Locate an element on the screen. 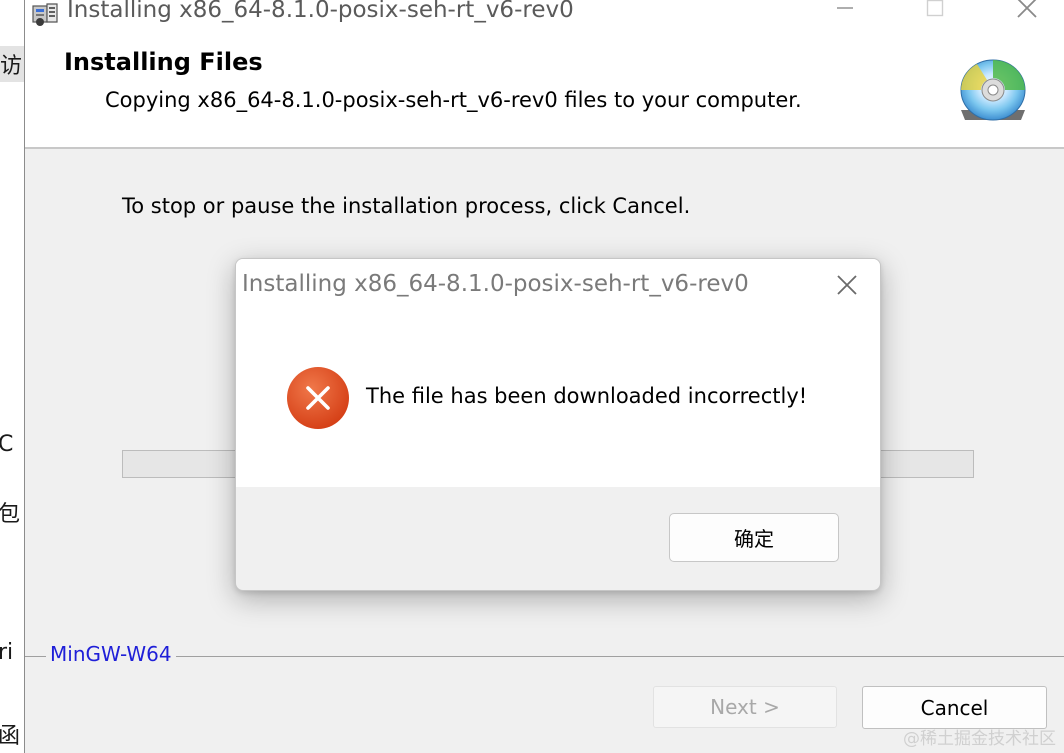 The image size is (1064, 753). background-text-fragment: 函 is located at coordinates (10, 736).